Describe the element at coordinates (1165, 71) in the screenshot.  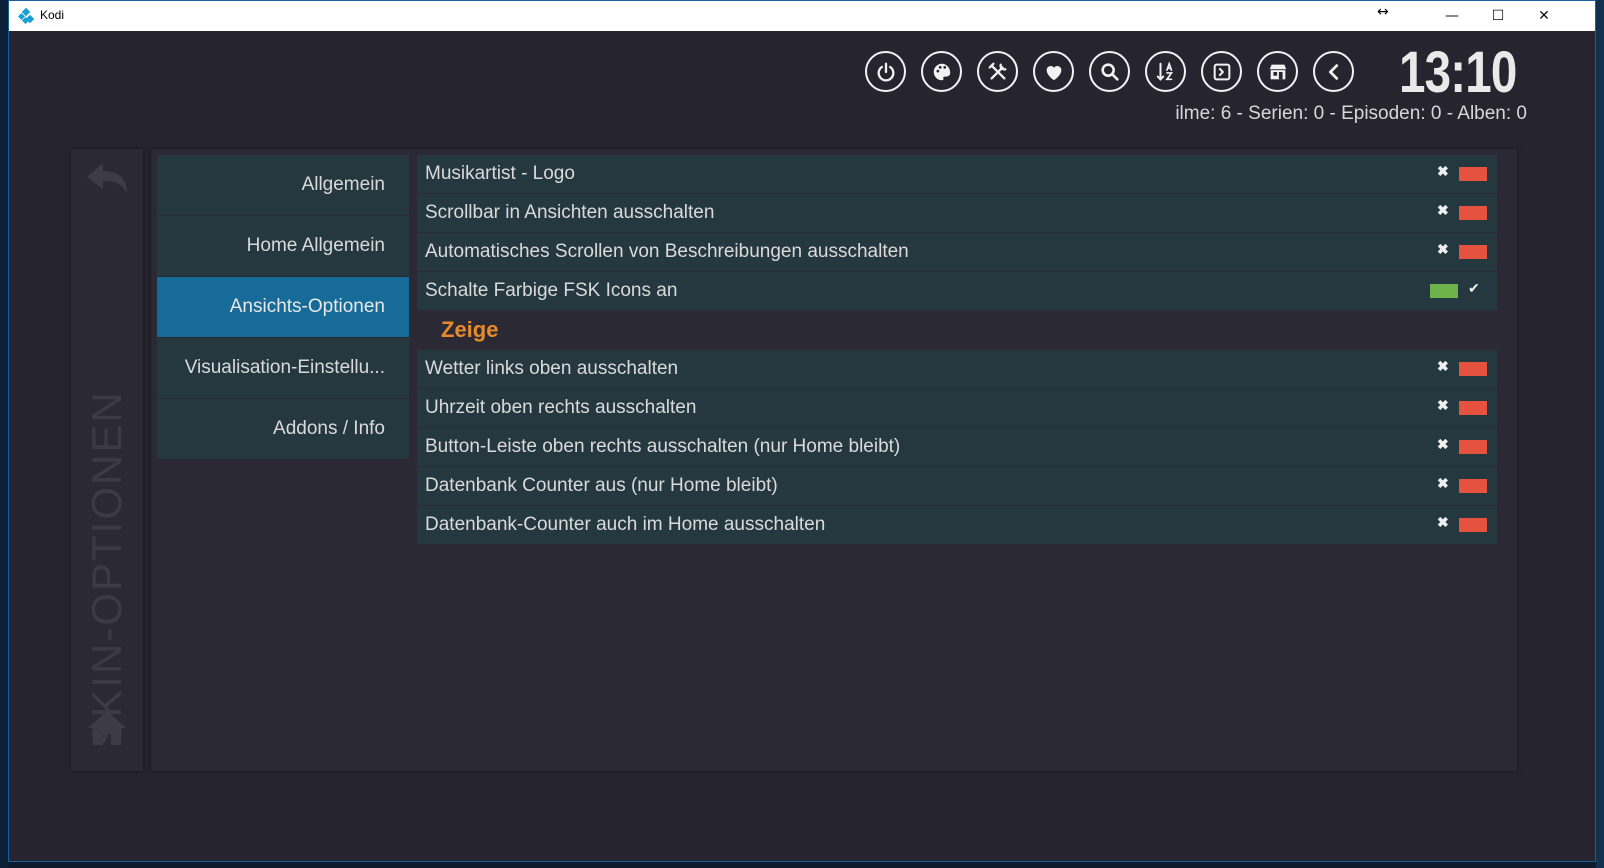
I see `sort-az-icon` at that location.